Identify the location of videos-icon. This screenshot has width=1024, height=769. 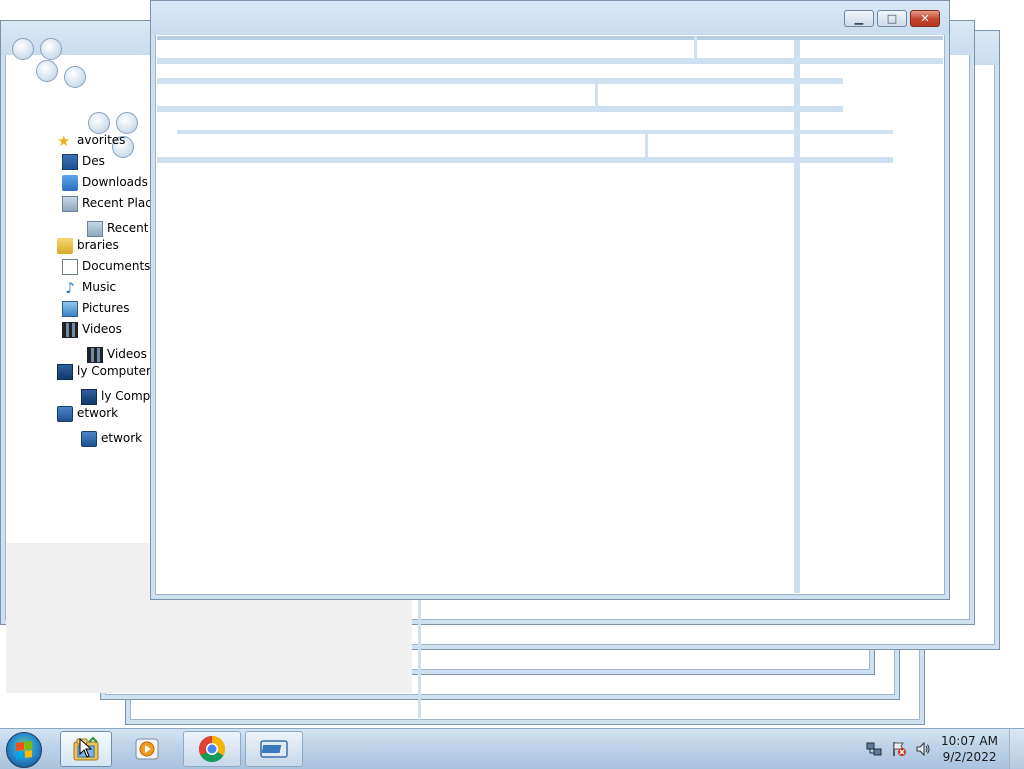
(70, 329).